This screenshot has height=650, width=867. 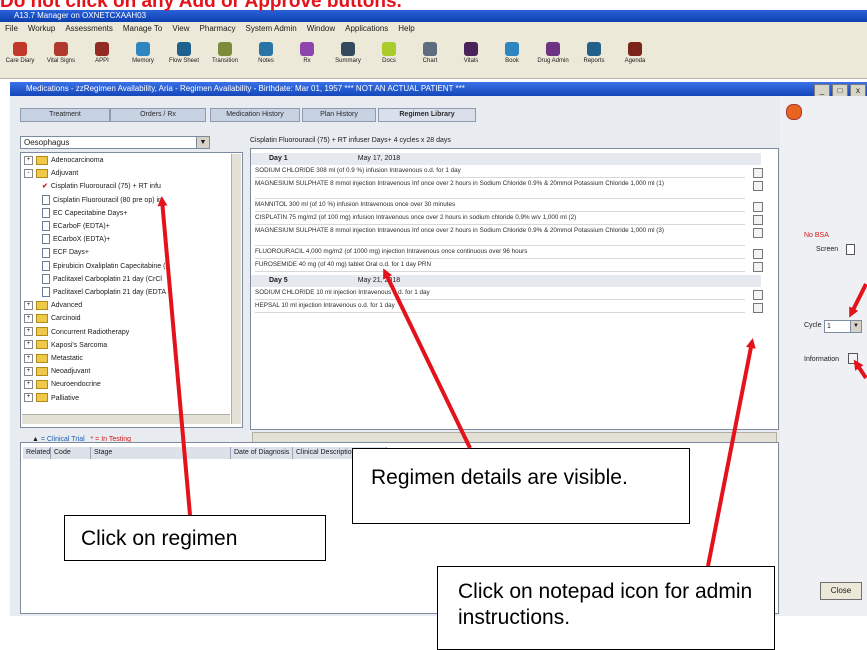 I want to click on arrow-to-cycle-select, so click(x=858, y=300).